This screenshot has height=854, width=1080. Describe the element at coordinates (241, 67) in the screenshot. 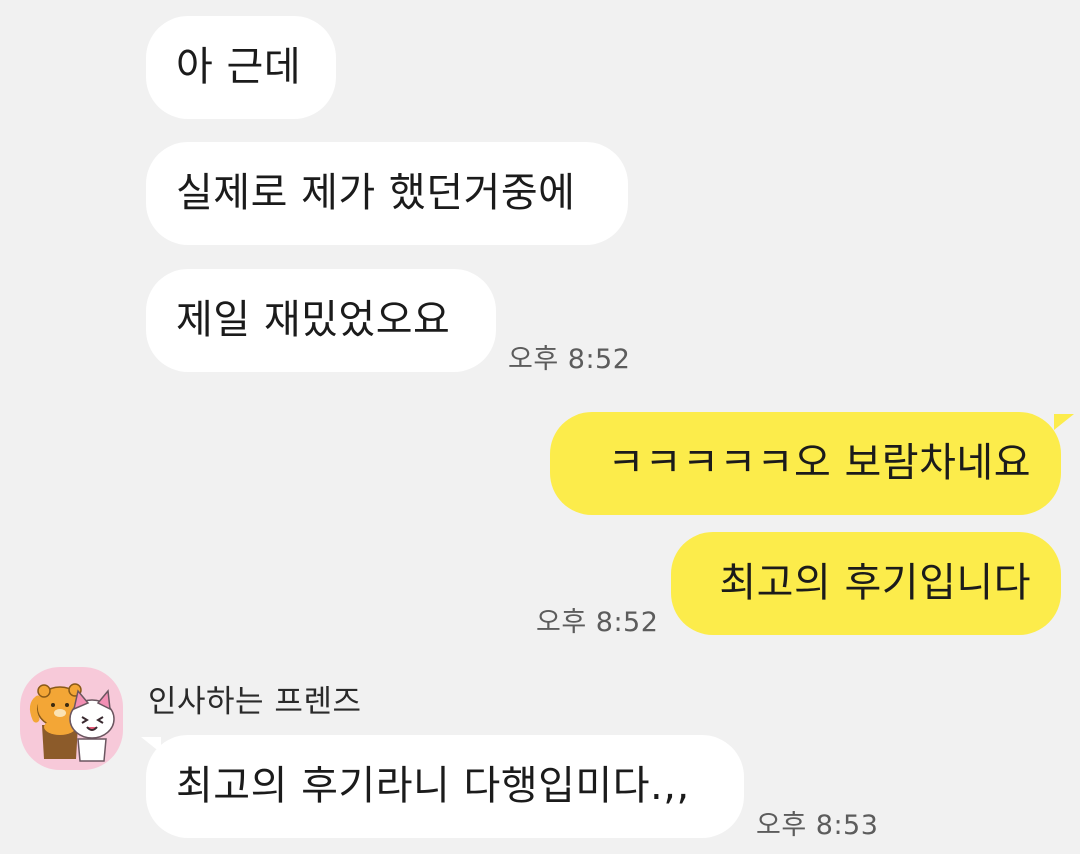

I see `incoming-message-bubble: 아 근데` at that location.